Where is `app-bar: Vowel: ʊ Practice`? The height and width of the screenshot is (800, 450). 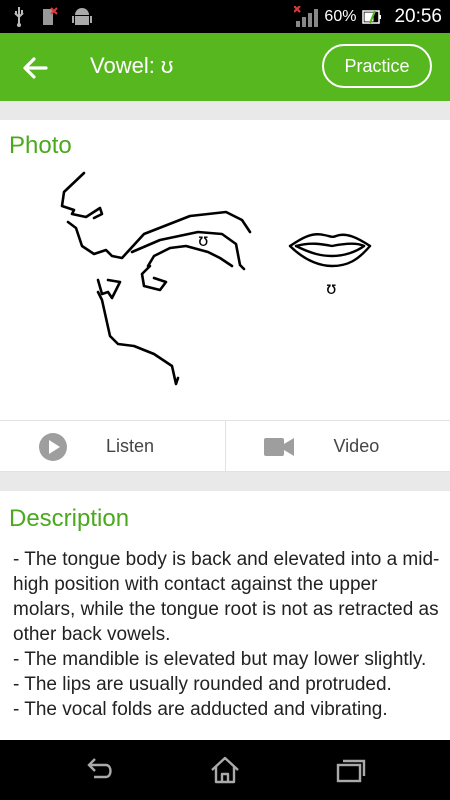
app-bar: Vowel: ʊ Practice is located at coordinates (225, 67).